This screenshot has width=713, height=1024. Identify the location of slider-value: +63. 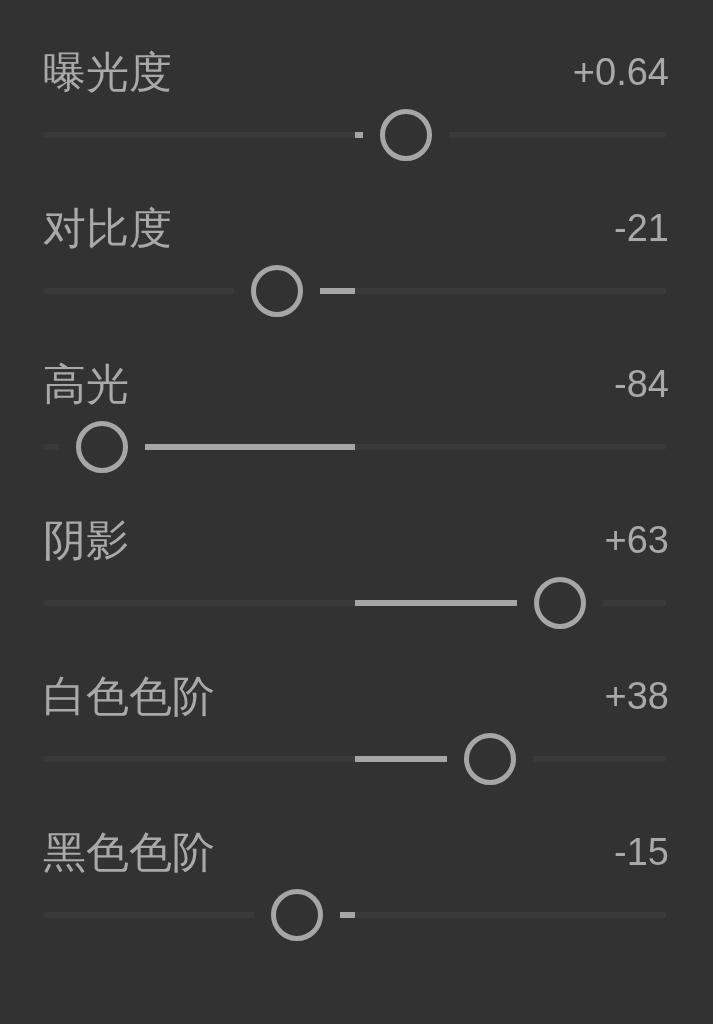
(636, 540).